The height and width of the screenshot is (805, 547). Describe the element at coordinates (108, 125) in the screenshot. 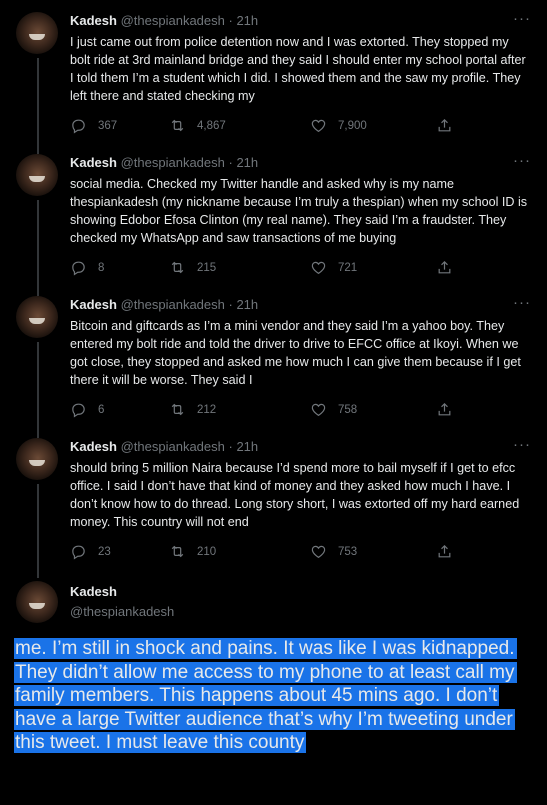

I see `reply-count: 367` at that location.